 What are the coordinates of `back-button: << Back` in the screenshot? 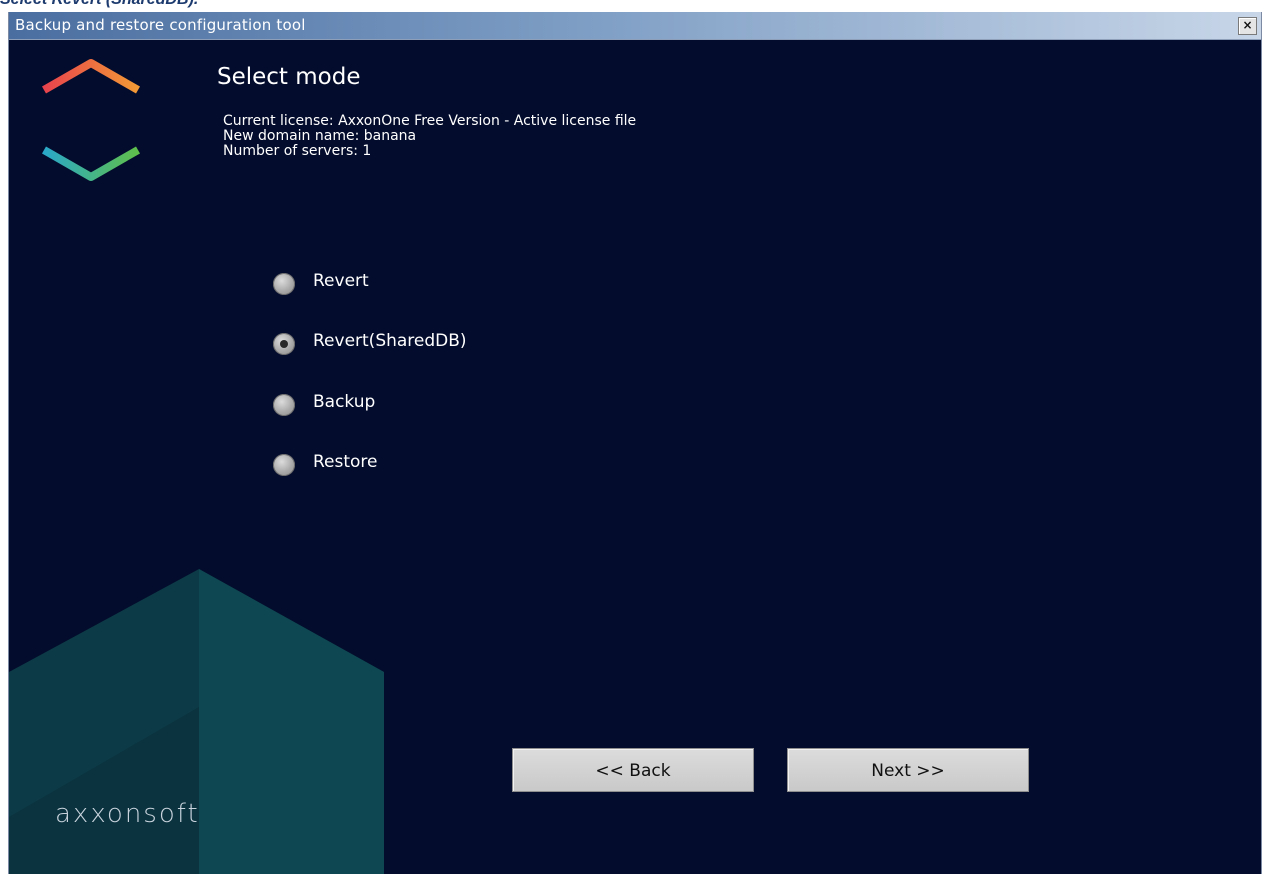 It's located at (633, 770).